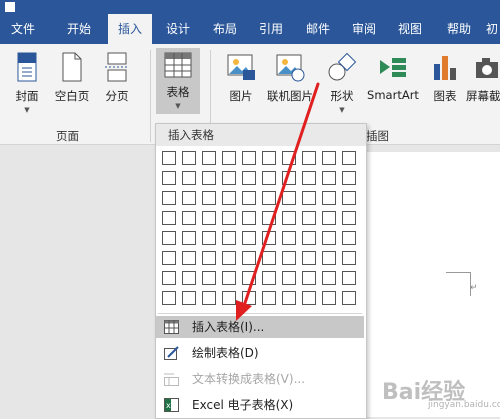 This screenshot has width=500, height=419. What do you see at coordinates (260, 353) in the screenshot?
I see `draw-table-menu-item: 绘制表格(D)` at bounding box center [260, 353].